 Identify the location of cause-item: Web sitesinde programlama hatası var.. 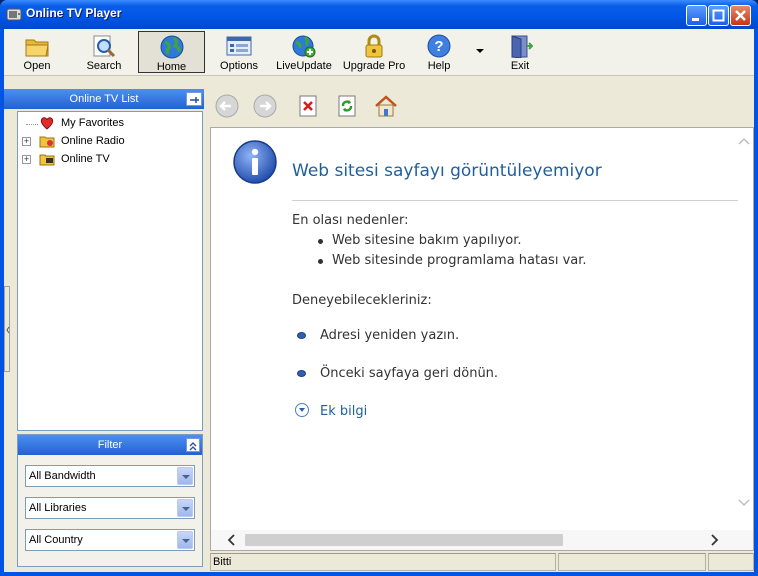
(459, 260).